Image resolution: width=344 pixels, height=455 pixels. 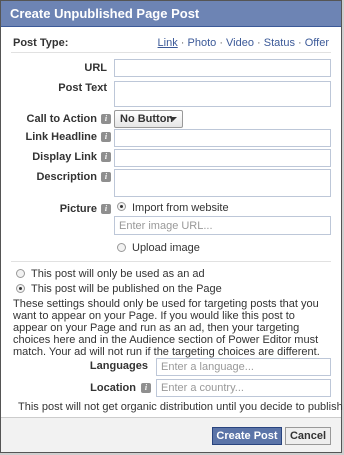 I want to click on post-text-input, so click(x=222, y=94).